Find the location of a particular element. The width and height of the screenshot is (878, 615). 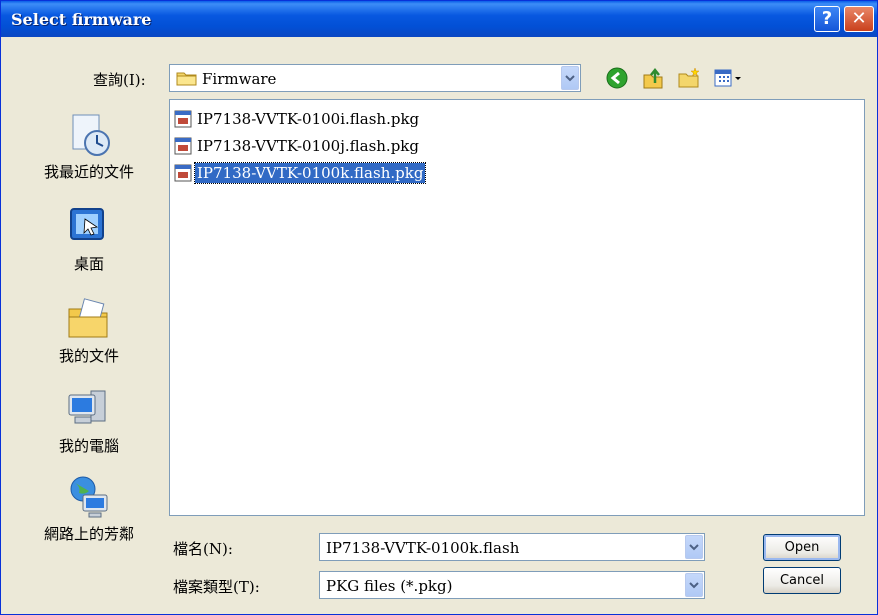

filetype-label: 檔案類型(T): is located at coordinates (216, 587).